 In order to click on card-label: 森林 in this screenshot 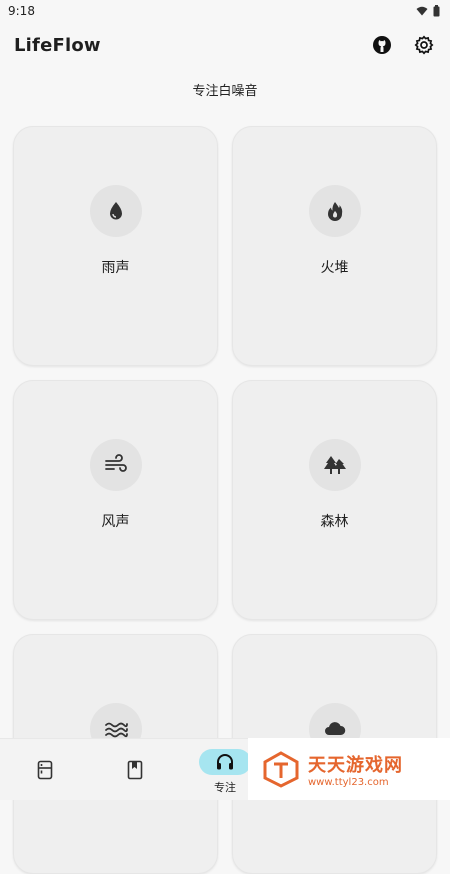, I will do `click(334, 522)`.